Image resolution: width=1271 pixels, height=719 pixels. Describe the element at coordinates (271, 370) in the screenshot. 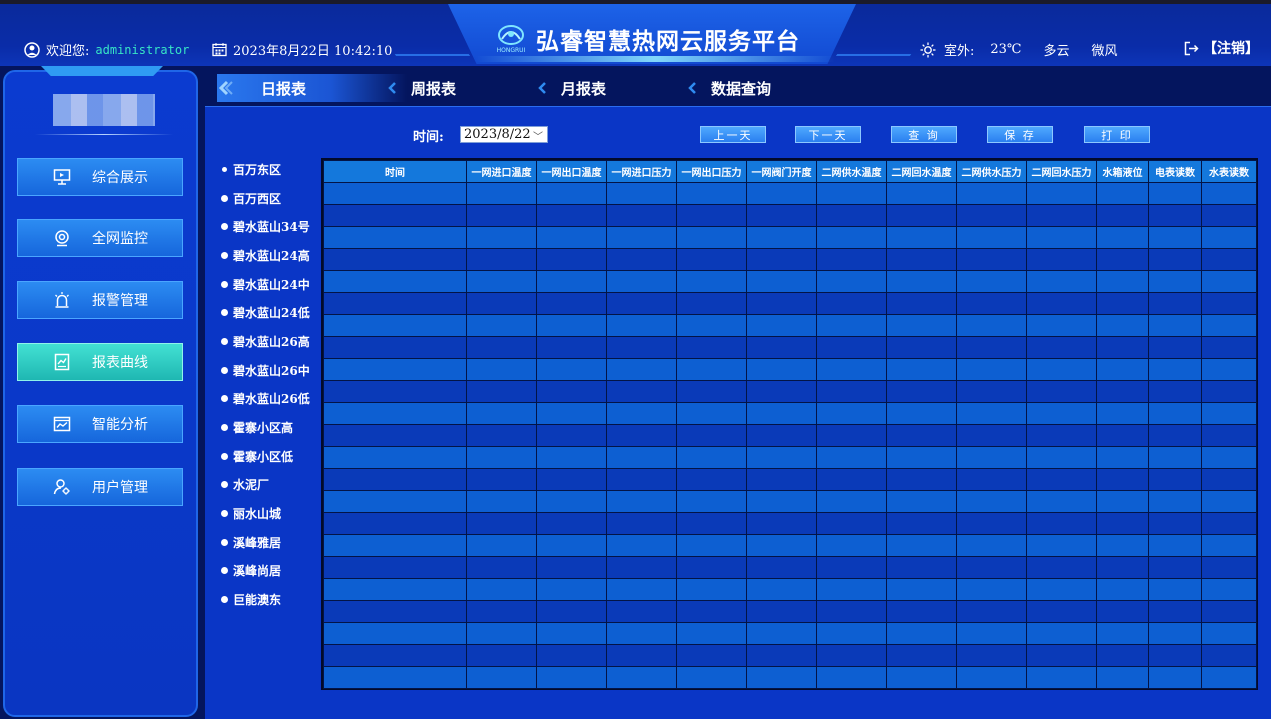

I see `station-item: 碧水蓝山26中` at that location.